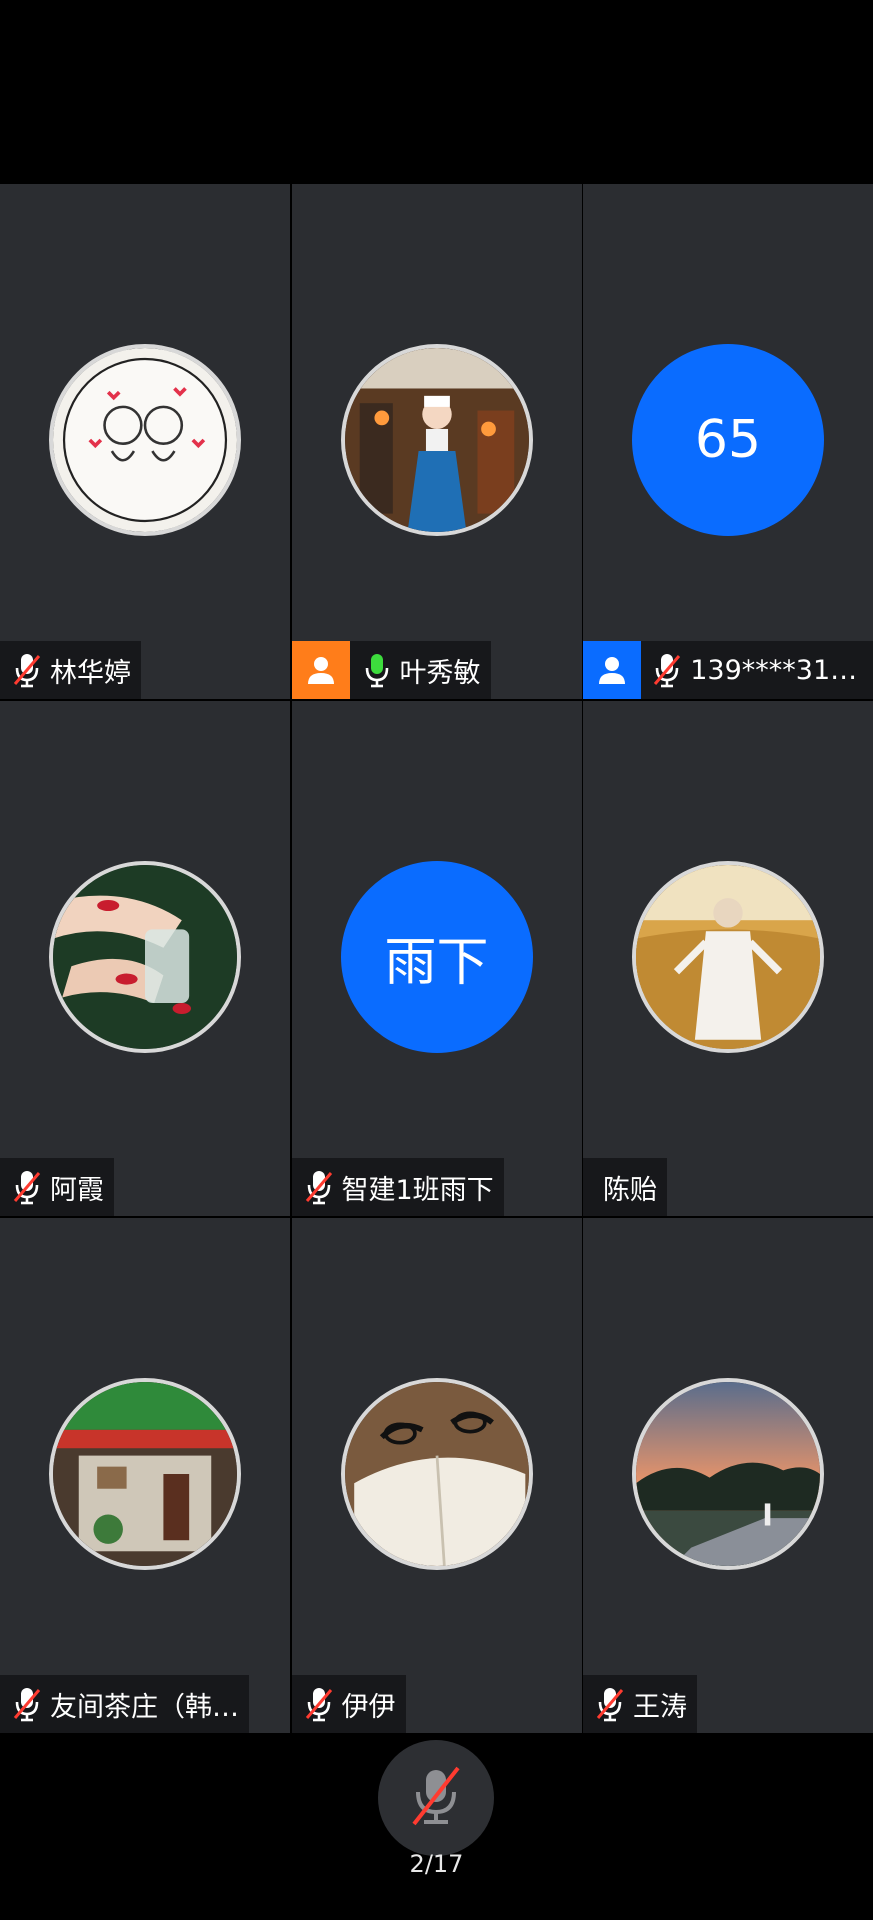 The image size is (873, 1920). Describe the element at coordinates (90, 673) in the screenshot. I see `participant-name: 林华婷` at that location.